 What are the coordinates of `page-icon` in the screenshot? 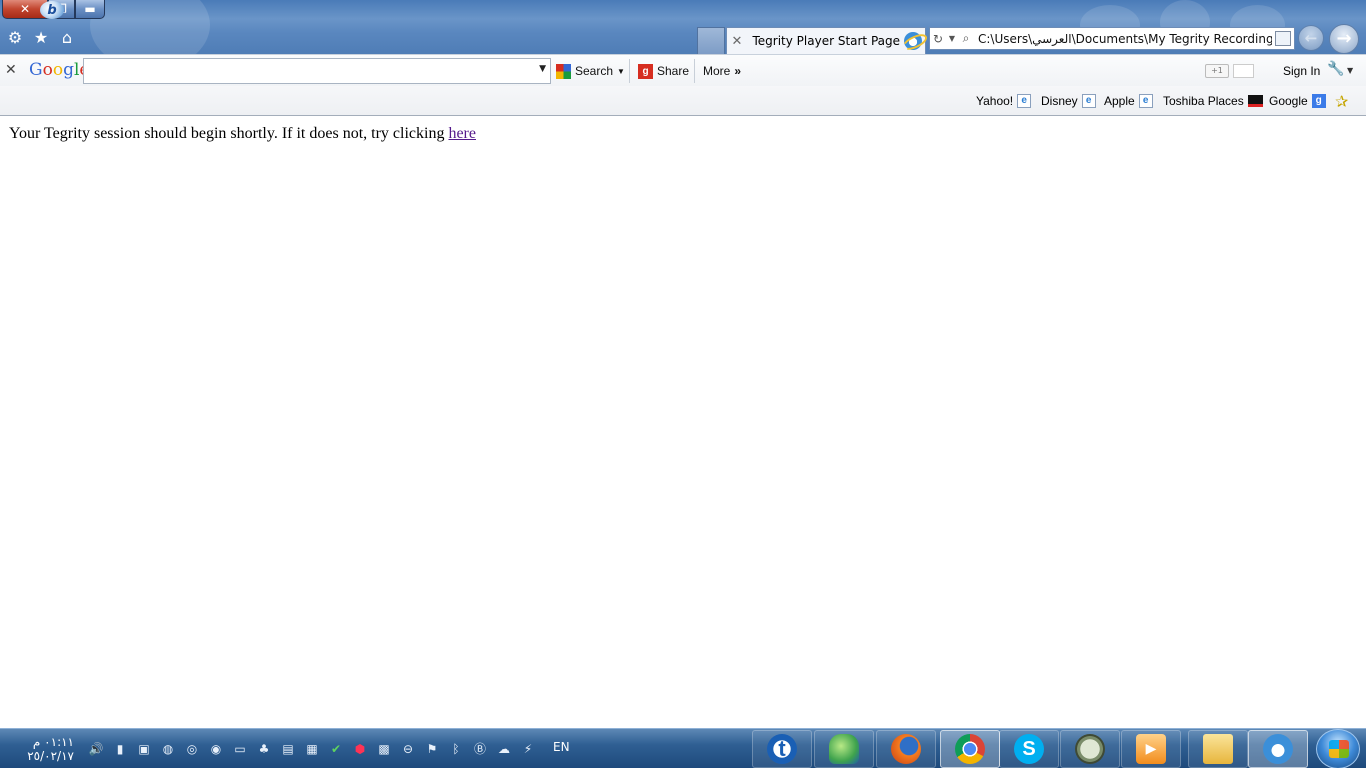 It's located at (1283, 38).